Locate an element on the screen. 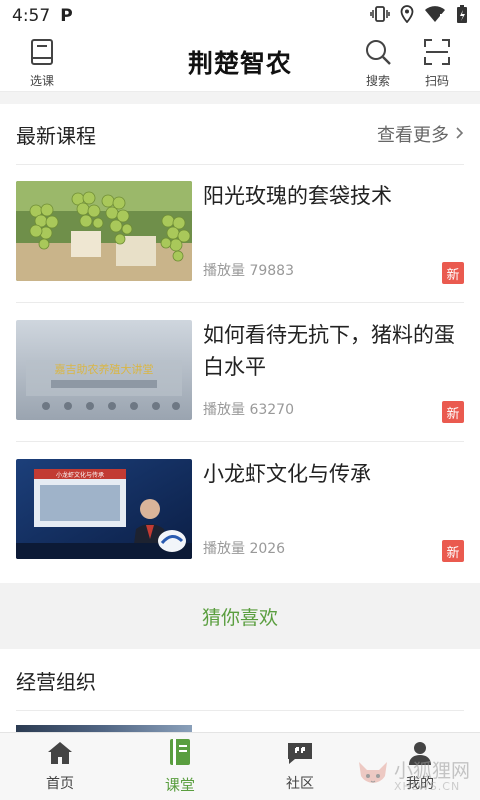  battery-charging-icon is located at coordinates (462, 16).